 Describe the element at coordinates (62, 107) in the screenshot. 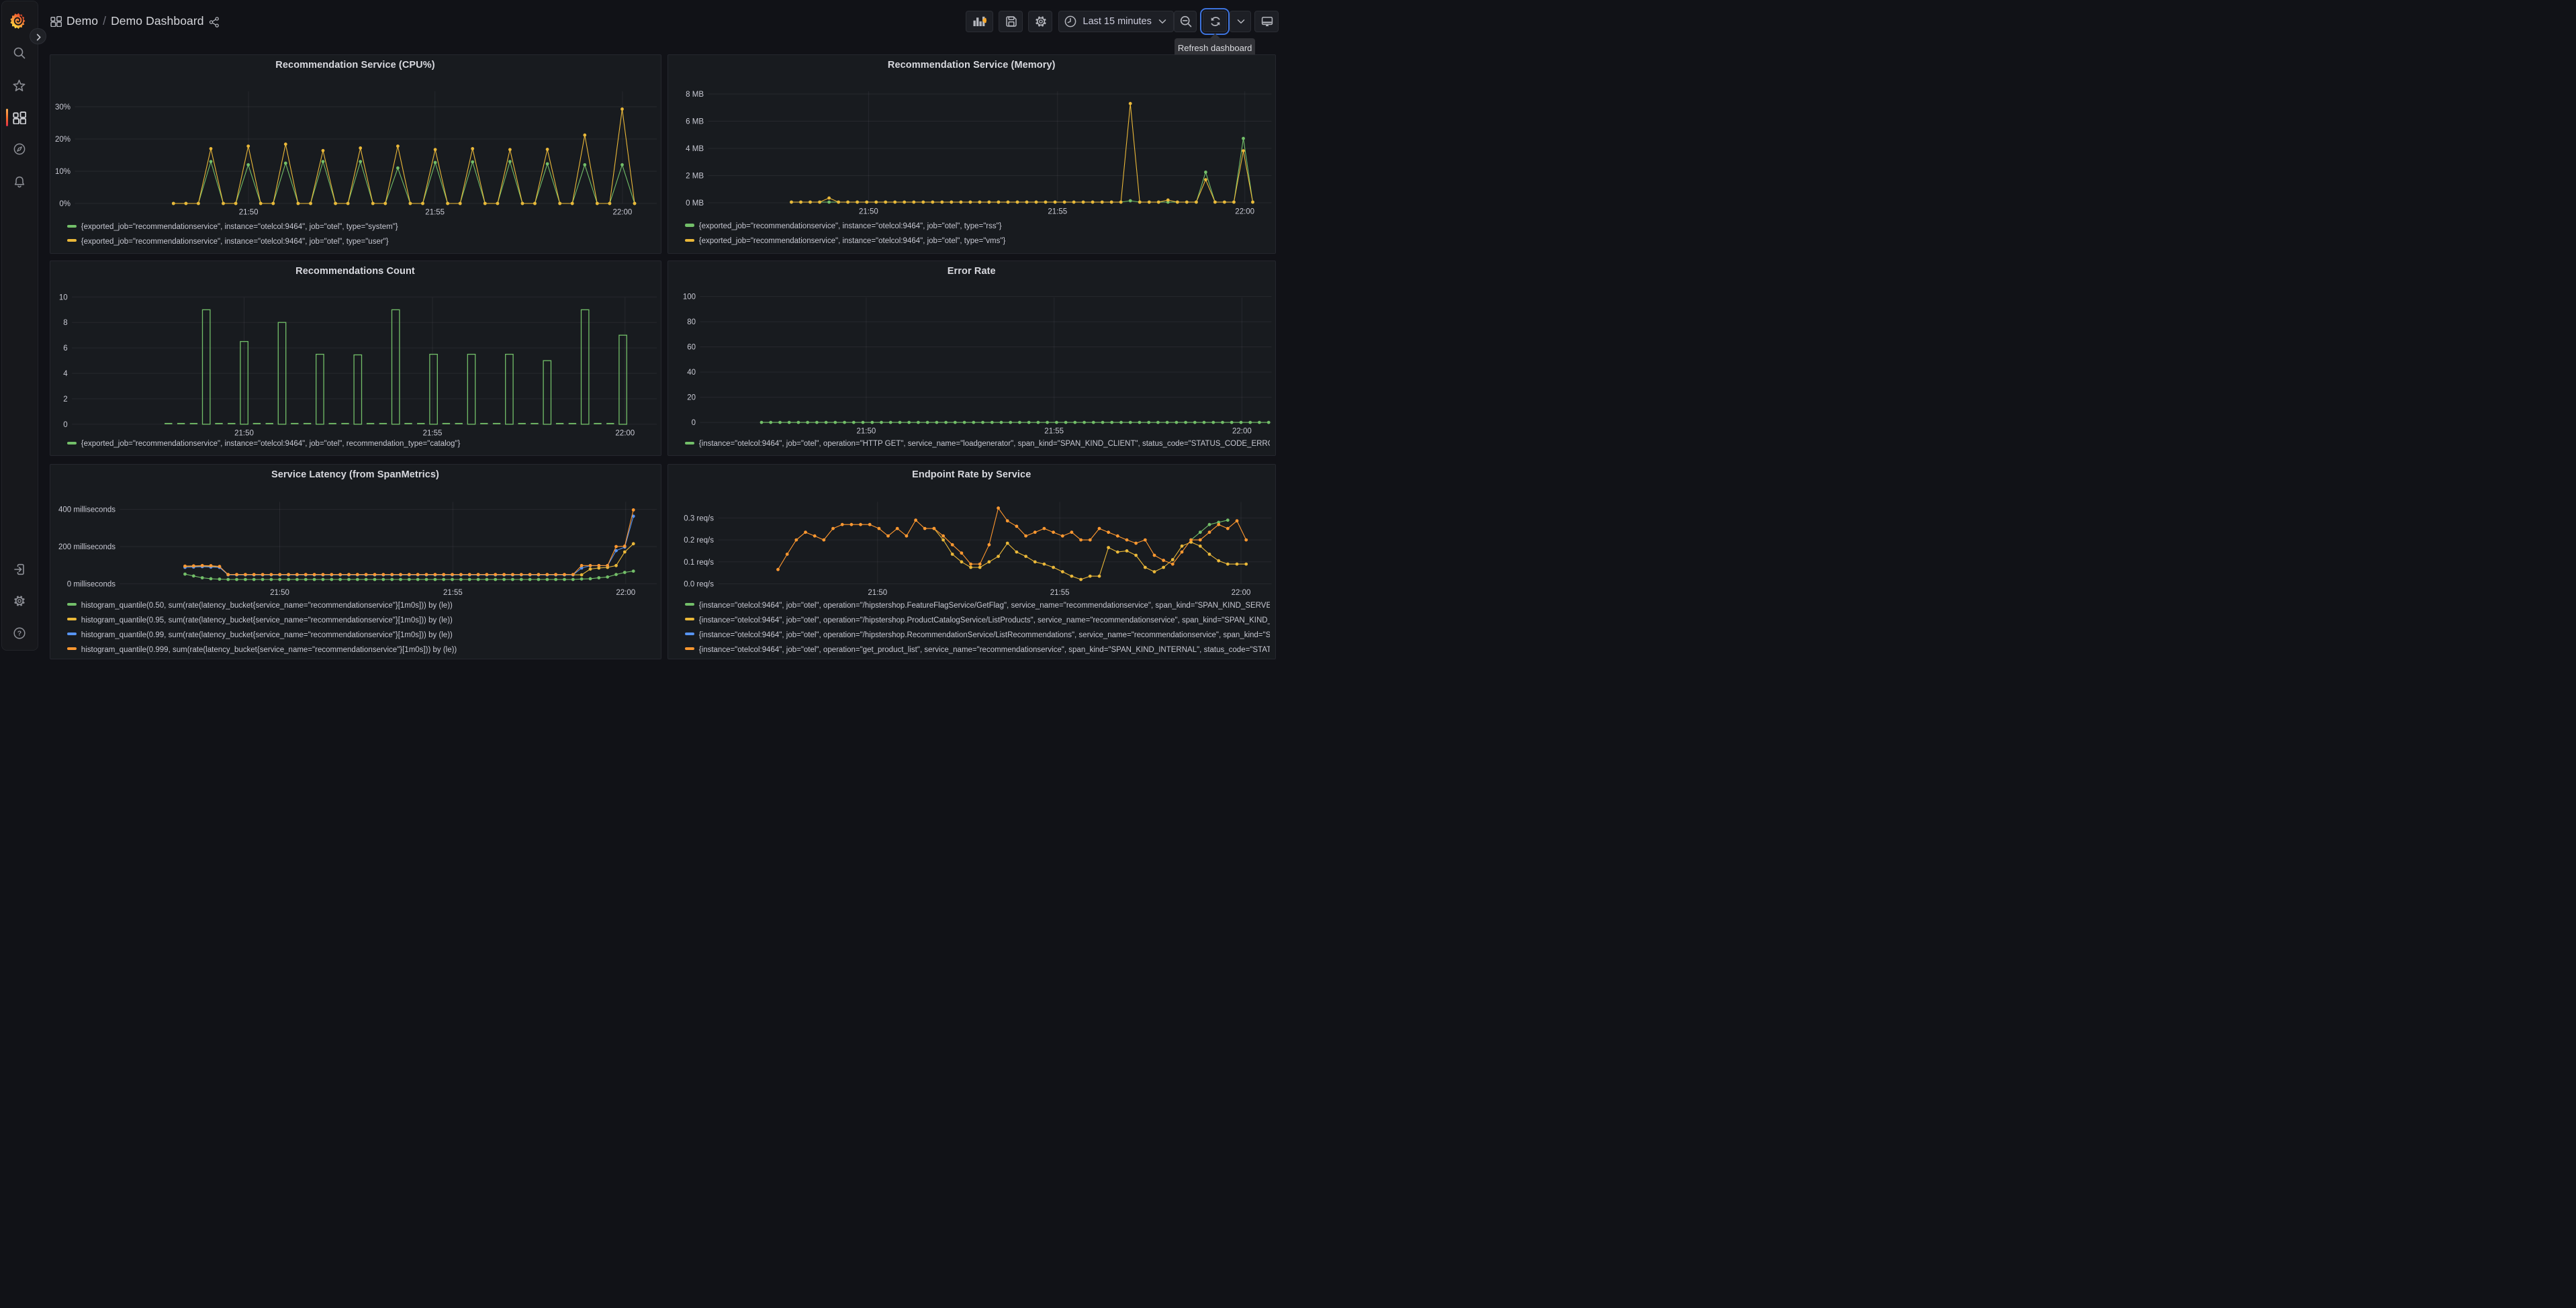

I see `svg-text: 30%` at that location.